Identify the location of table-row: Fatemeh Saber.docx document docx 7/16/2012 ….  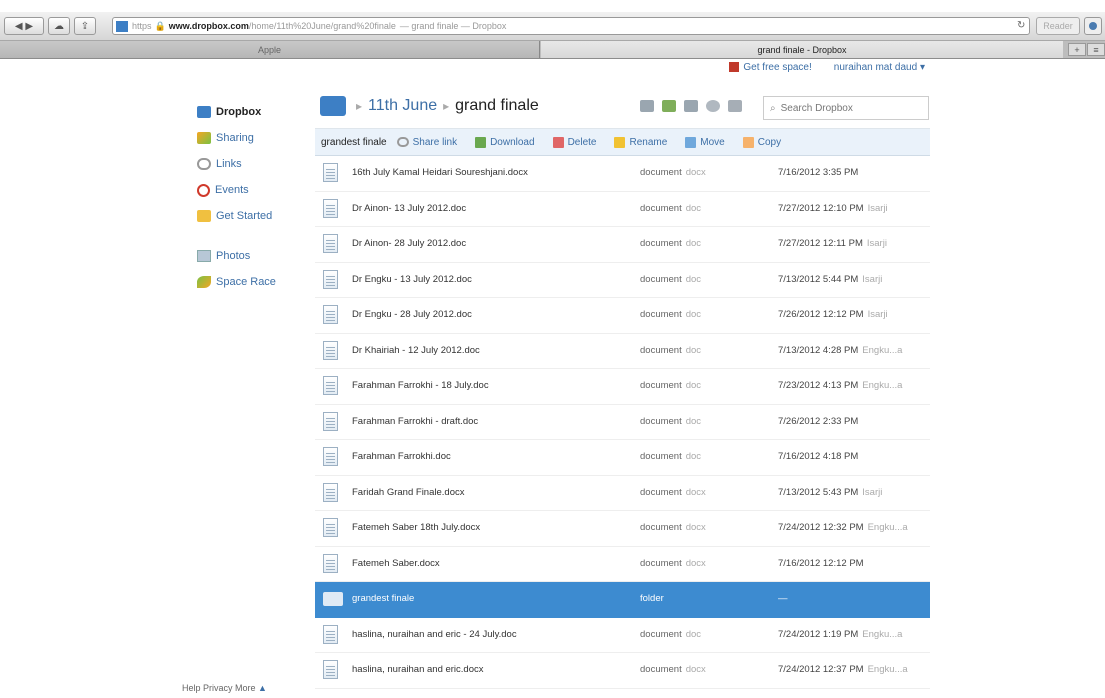
(622, 564).